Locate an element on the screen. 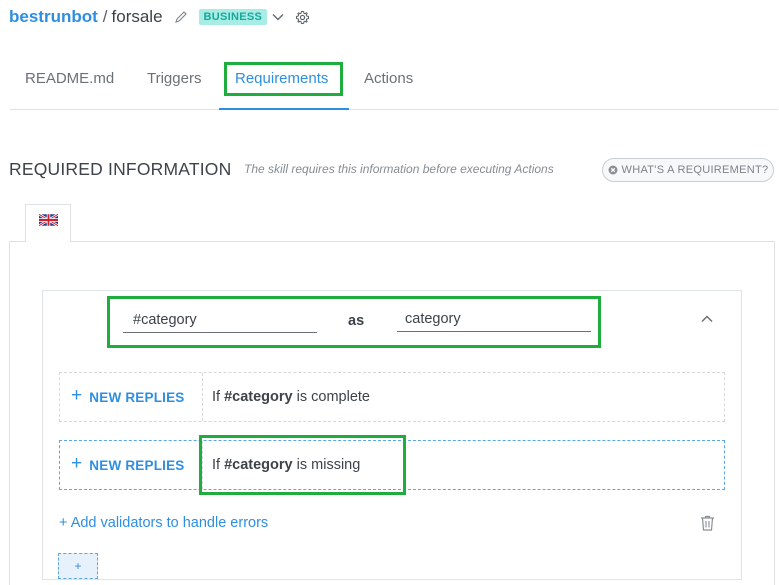  new-replies-missing-button: + NEW REPLIES is located at coordinates (131, 465).